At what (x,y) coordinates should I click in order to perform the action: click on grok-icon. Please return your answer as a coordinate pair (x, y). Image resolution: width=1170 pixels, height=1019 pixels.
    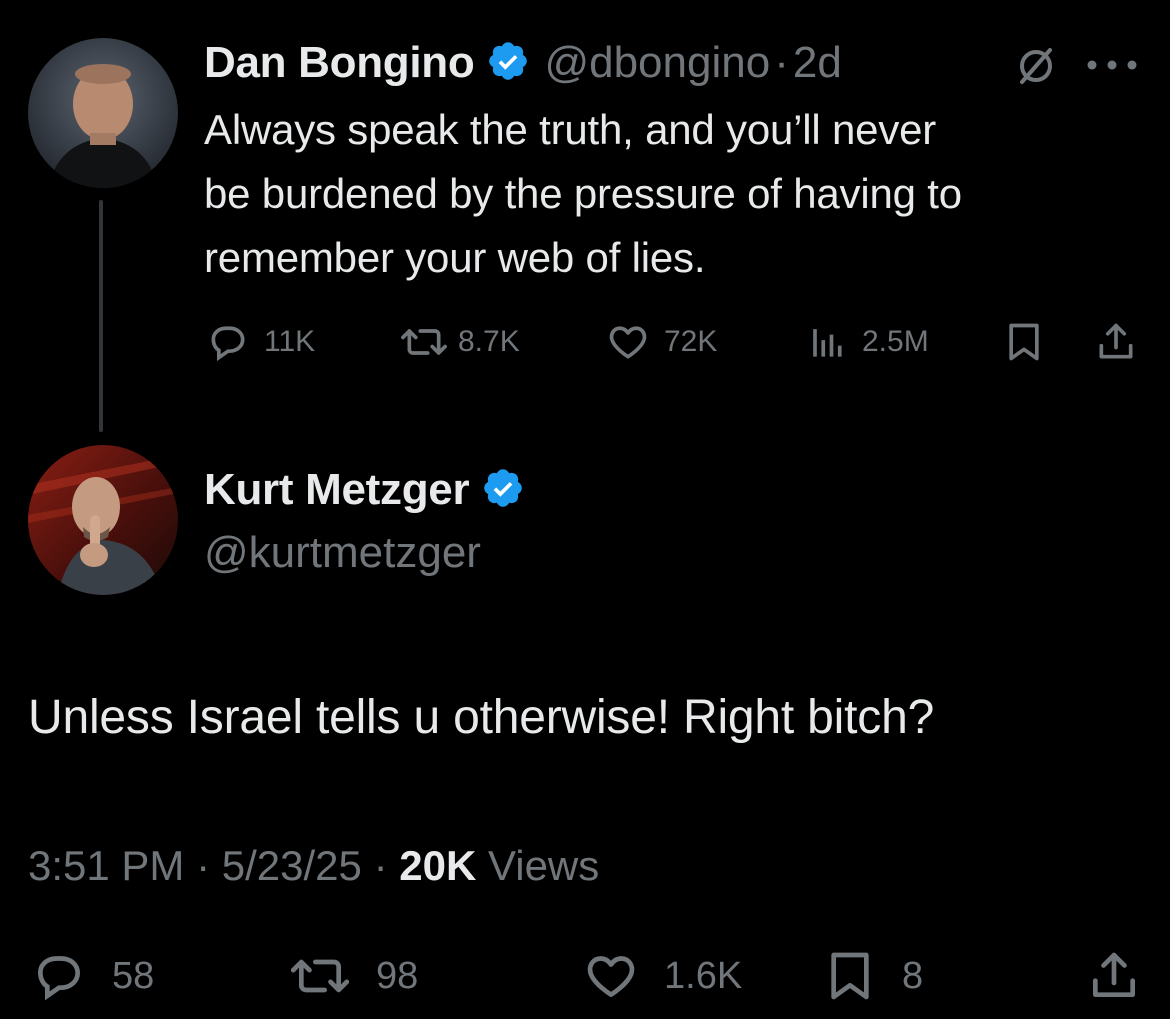
    Looking at the image, I should click on (1036, 68).